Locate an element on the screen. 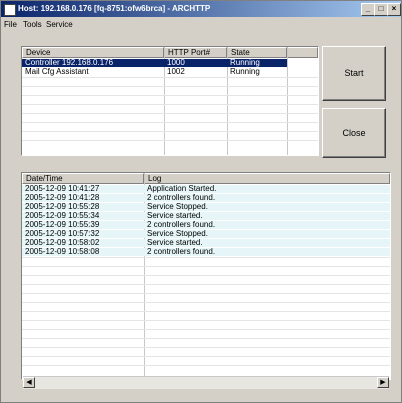  close-button: Close is located at coordinates (354, 133).